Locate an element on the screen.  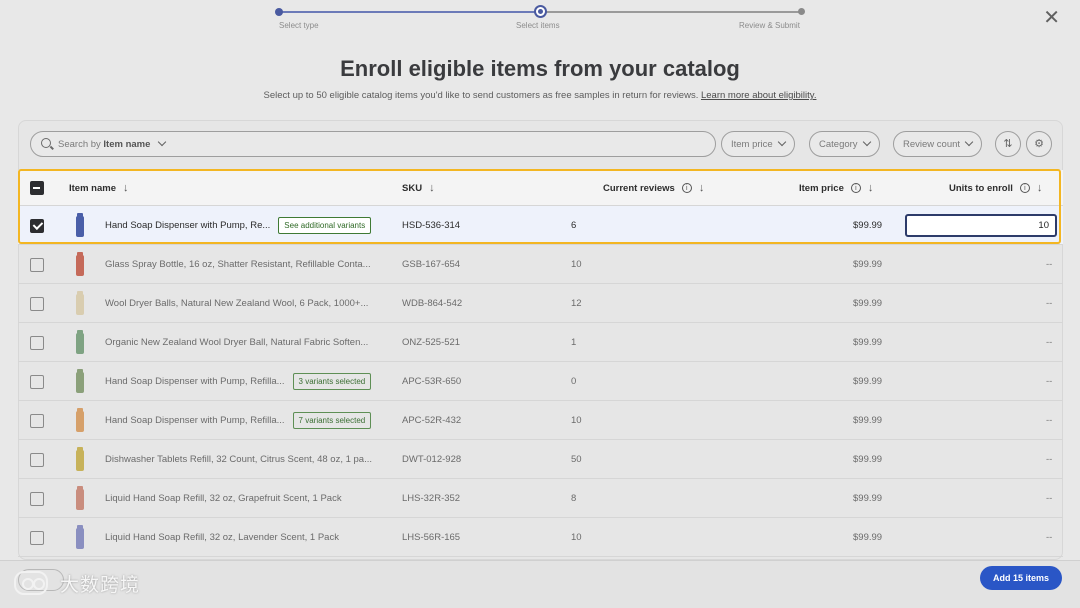
col-item-price: Item price i ↓ is located at coordinates (836, 188).